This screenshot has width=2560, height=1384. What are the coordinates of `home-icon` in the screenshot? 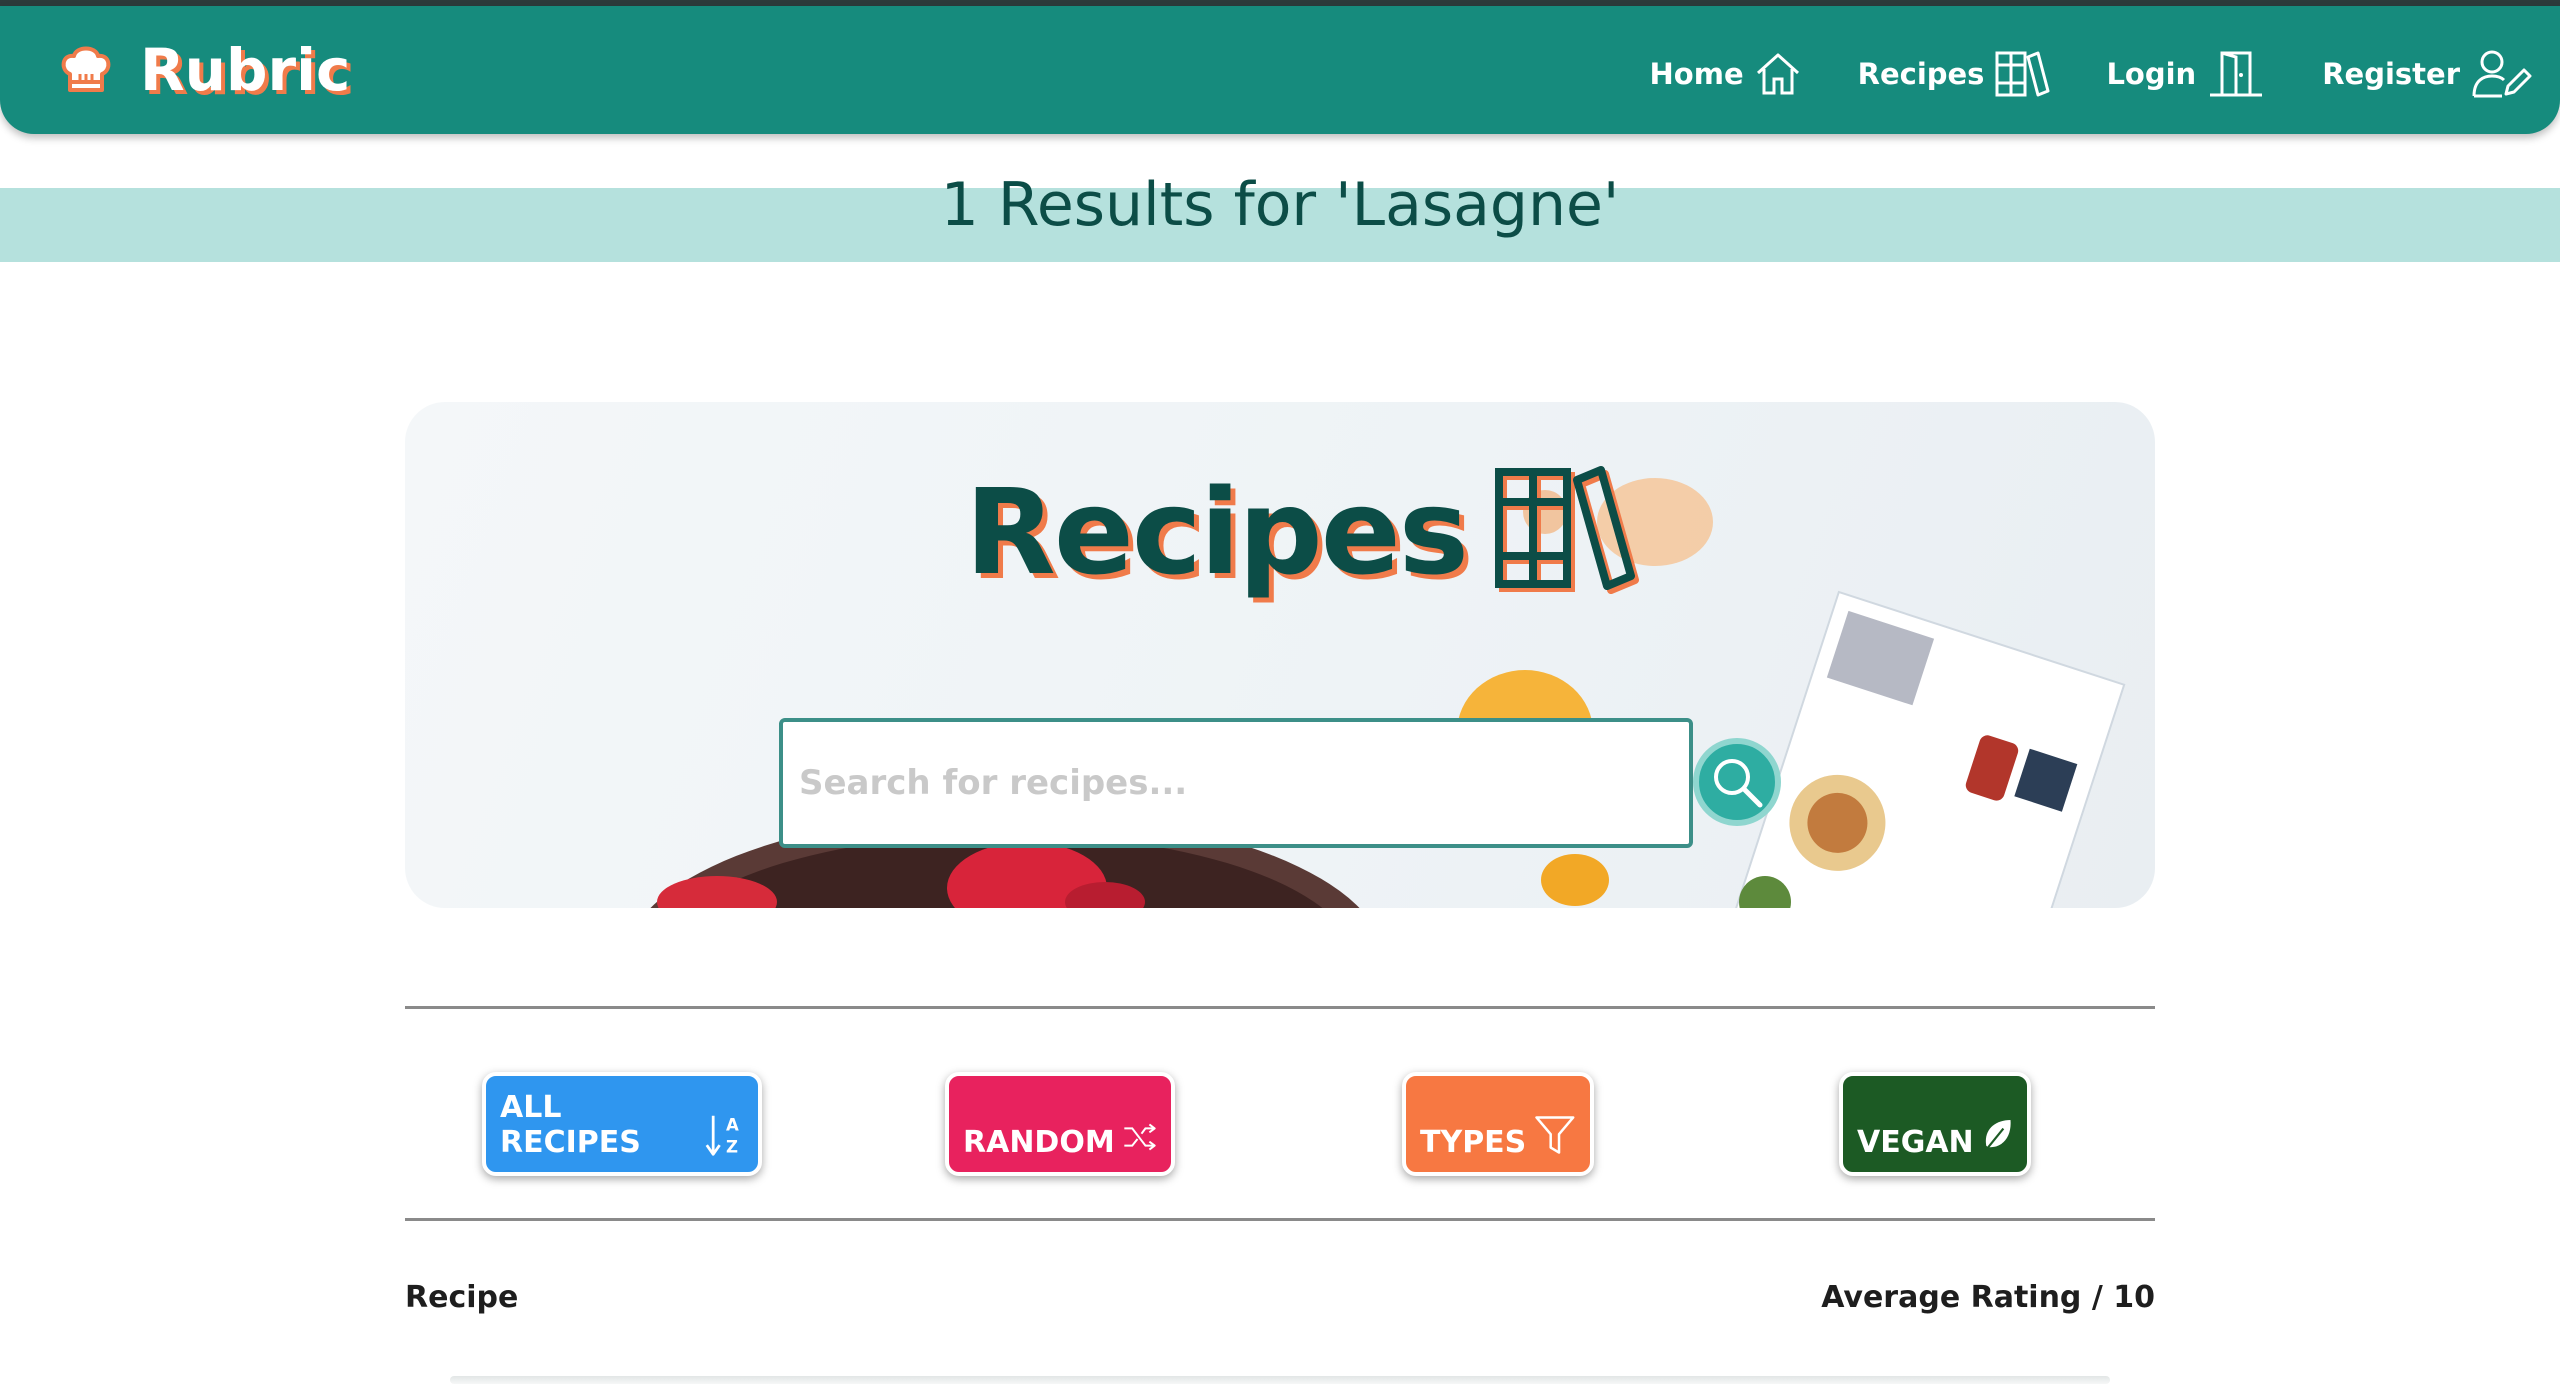 It's located at (1777, 74).